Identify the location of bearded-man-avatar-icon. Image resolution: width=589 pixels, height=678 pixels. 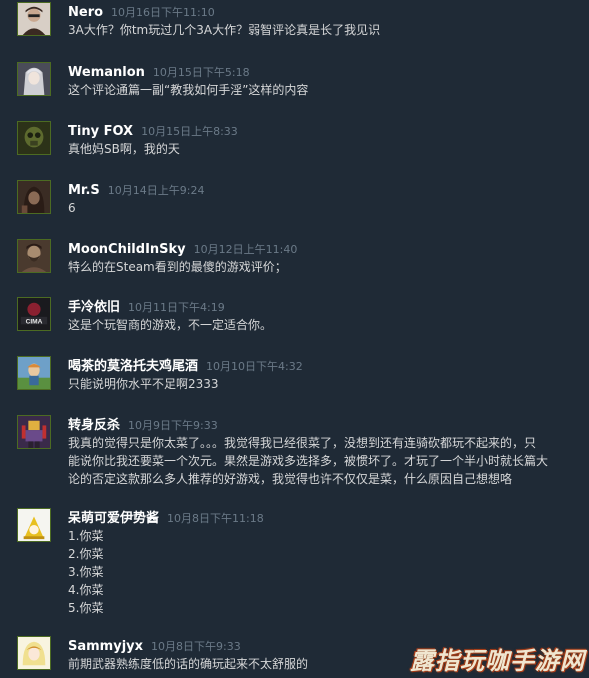
(34, 256).